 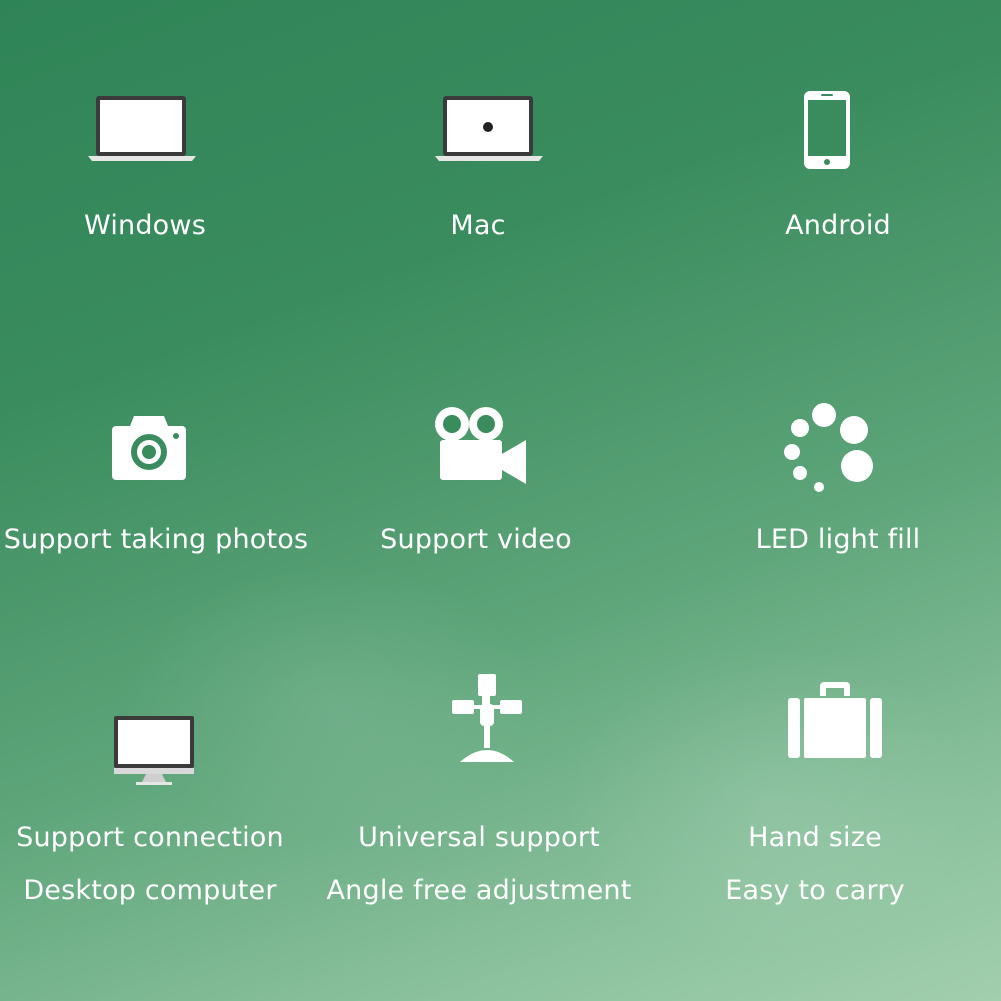 I want to click on feature-label-mac: Mac, so click(x=478, y=225).